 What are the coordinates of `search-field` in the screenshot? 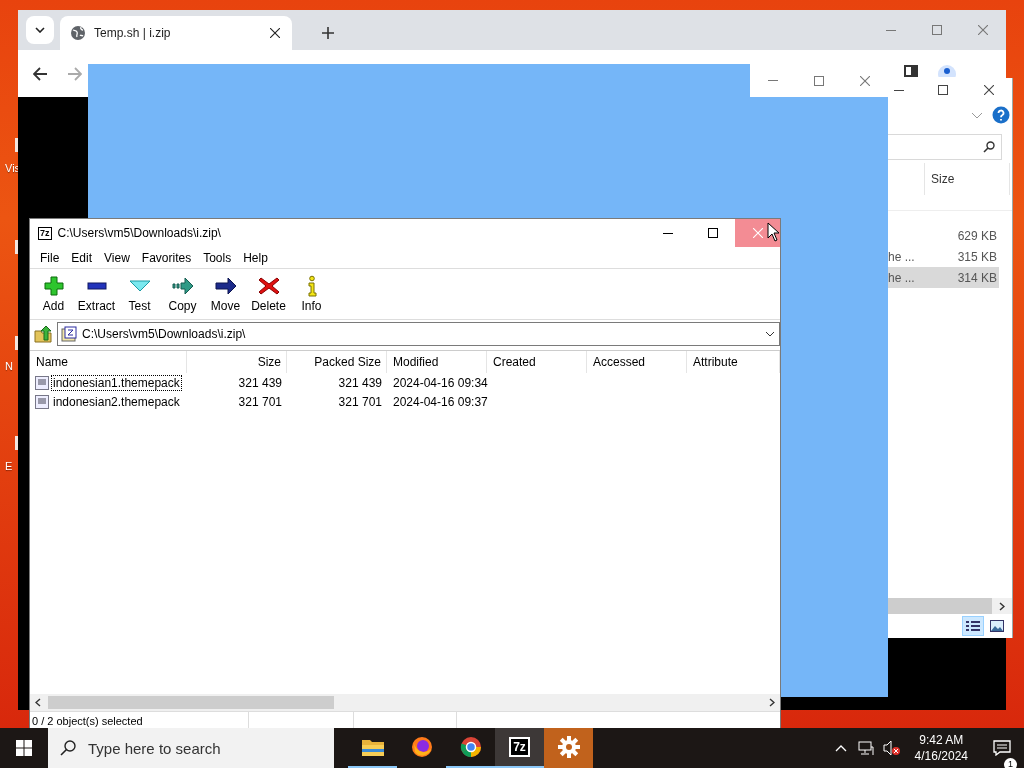 It's located at (945, 147).